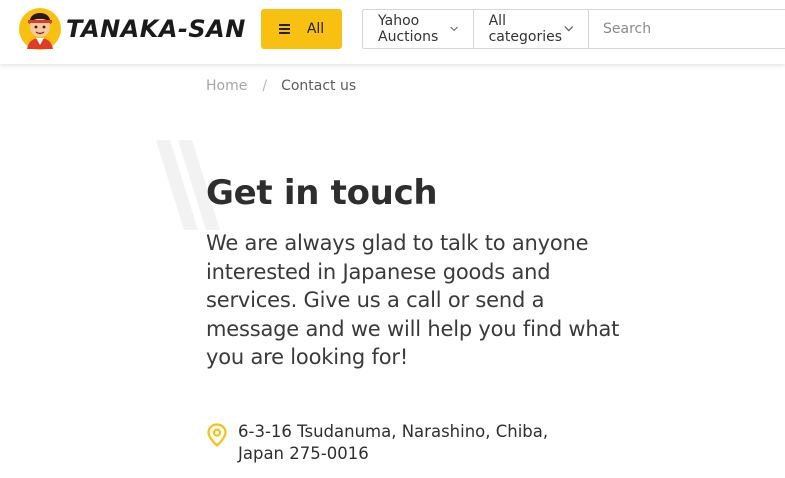  Describe the element at coordinates (303, 453) in the screenshot. I see `address-line-2: Japan 275-0016` at that location.